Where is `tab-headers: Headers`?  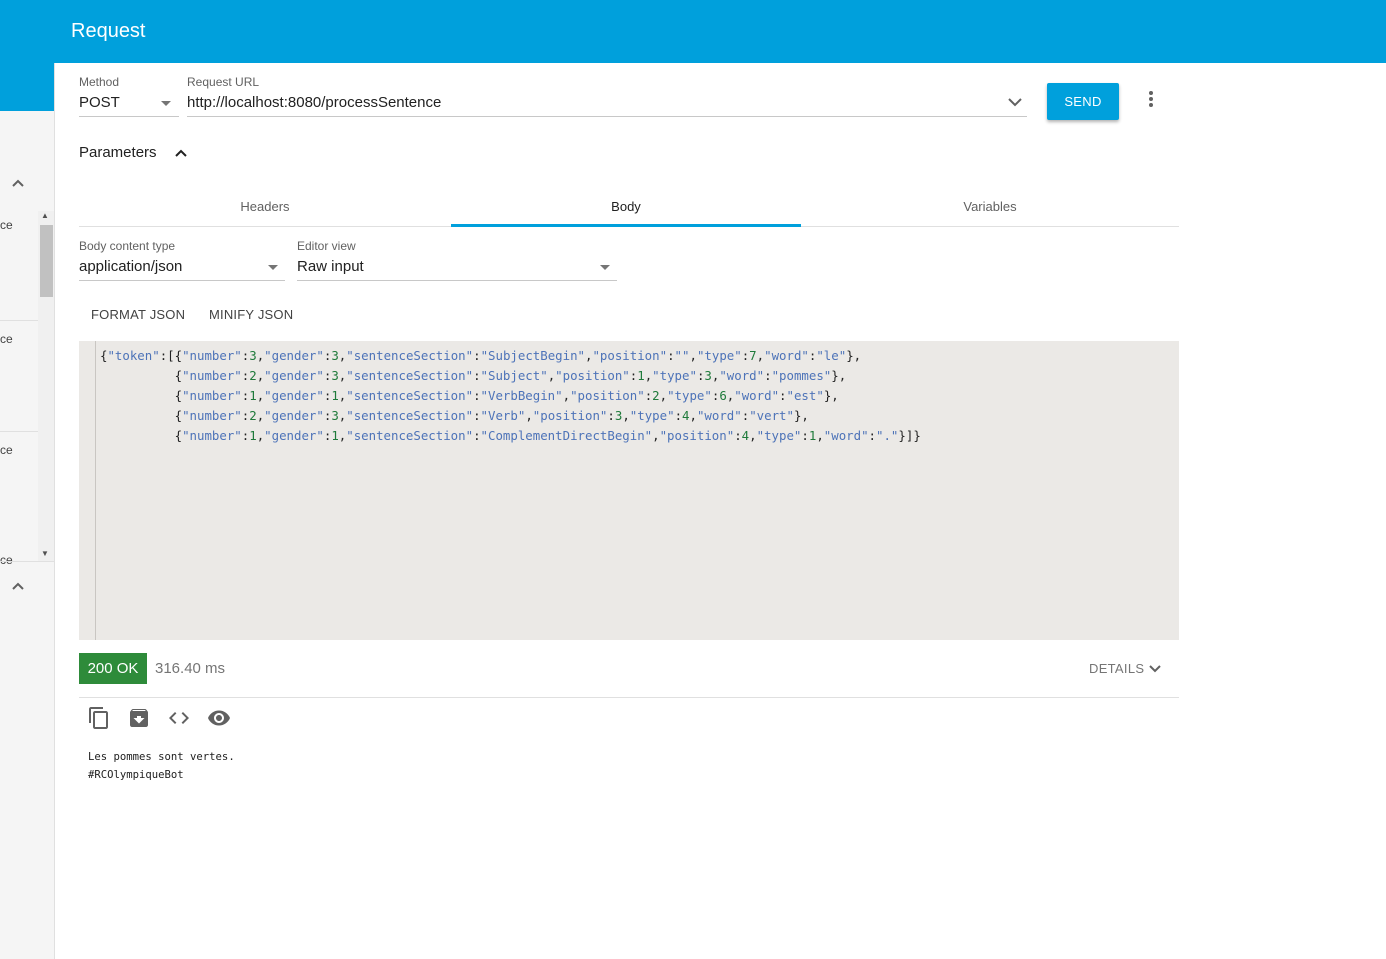
tab-headers: Headers is located at coordinates (265, 206).